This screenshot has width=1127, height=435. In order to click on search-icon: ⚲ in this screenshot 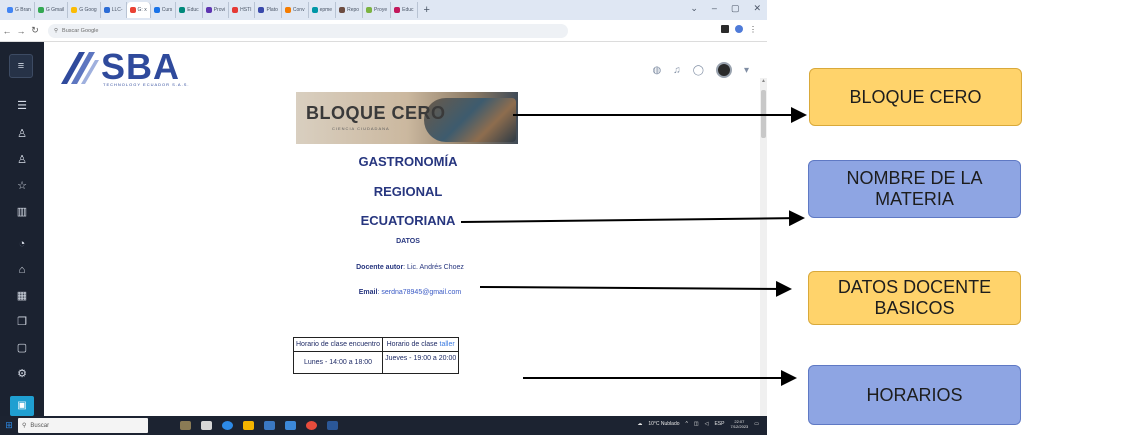, I will do `click(56, 30)`.